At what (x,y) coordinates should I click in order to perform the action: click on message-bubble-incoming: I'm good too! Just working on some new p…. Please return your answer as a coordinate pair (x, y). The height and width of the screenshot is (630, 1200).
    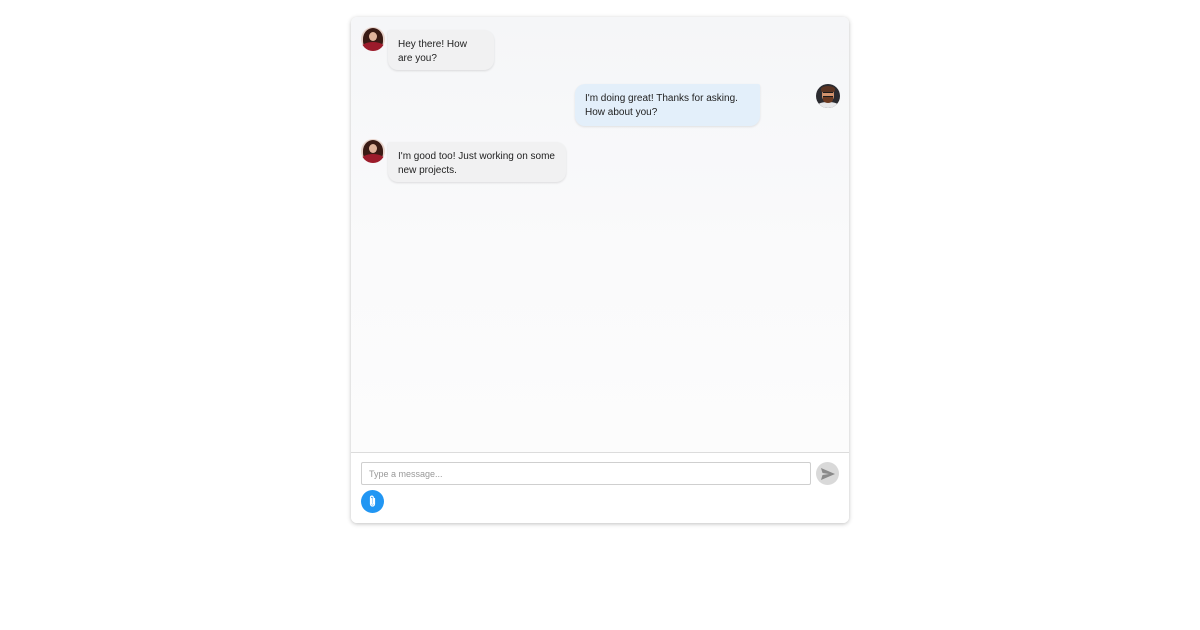
    Looking at the image, I should click on (477, 162).